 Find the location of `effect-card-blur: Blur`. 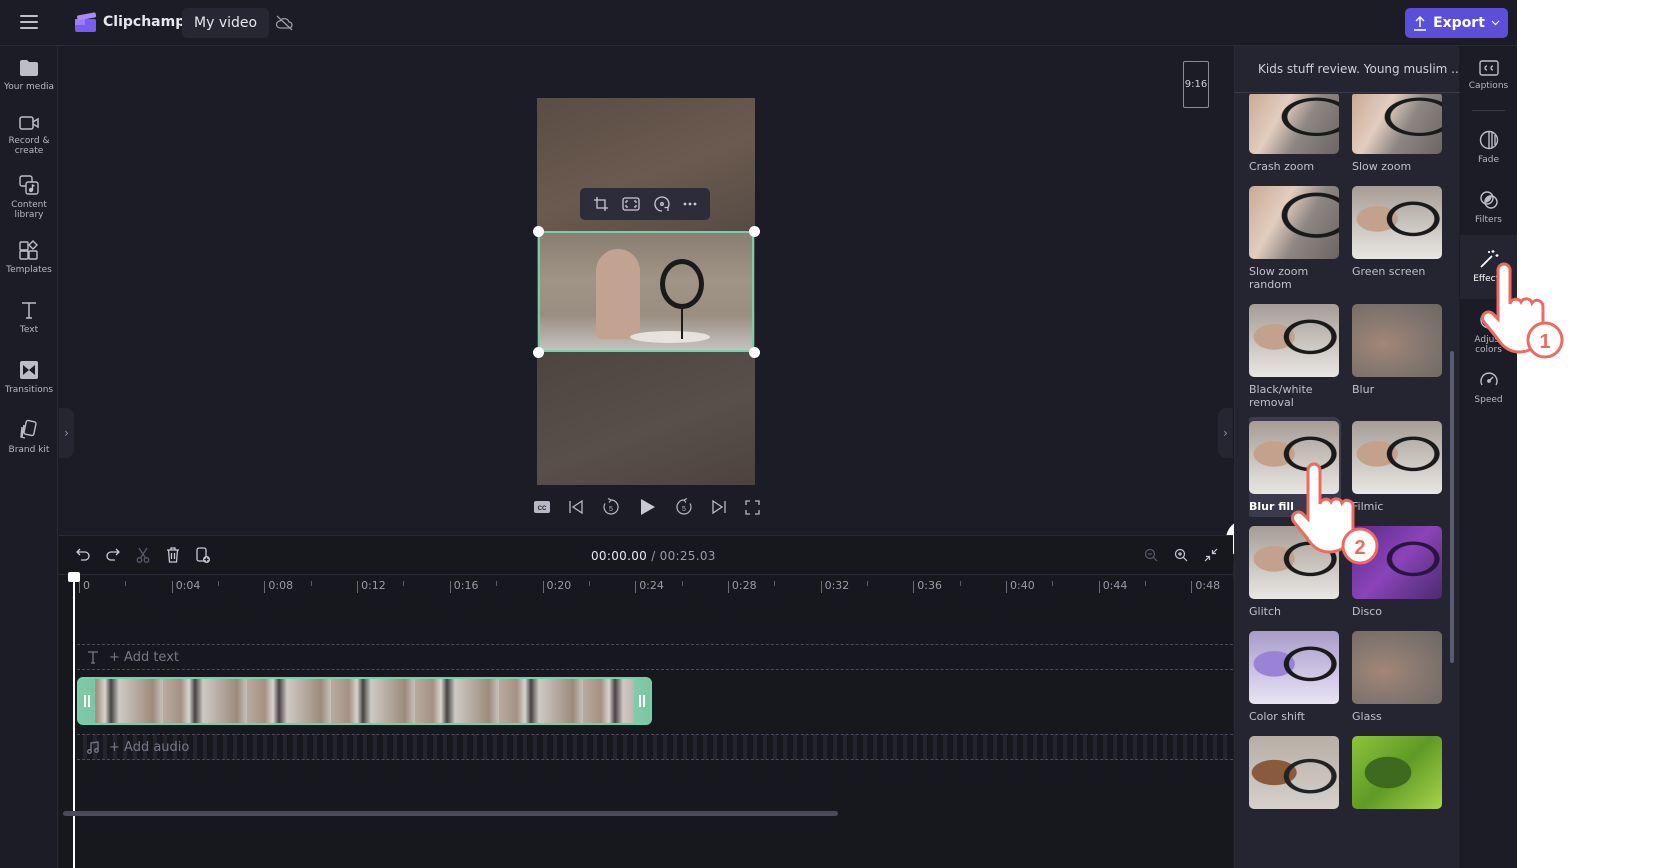

effect-card-blur: Blur is located at coordinates (1397, 350).